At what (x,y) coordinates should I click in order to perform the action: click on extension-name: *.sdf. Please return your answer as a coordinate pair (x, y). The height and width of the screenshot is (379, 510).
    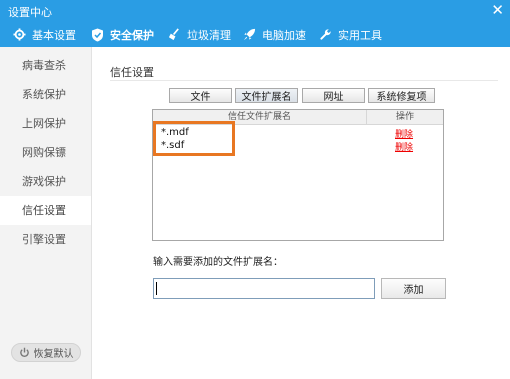
    Looking at the image, I should click on (173, 145).